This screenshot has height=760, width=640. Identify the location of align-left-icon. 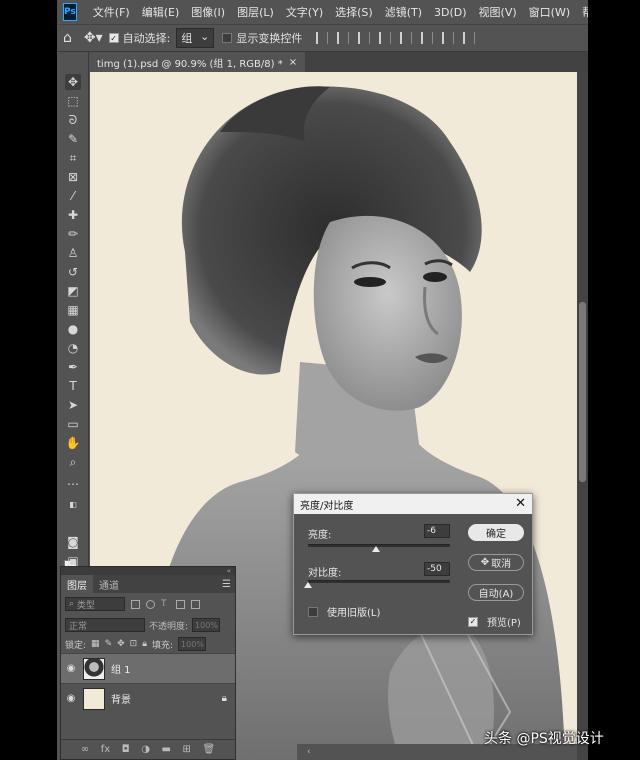
(322, 38).